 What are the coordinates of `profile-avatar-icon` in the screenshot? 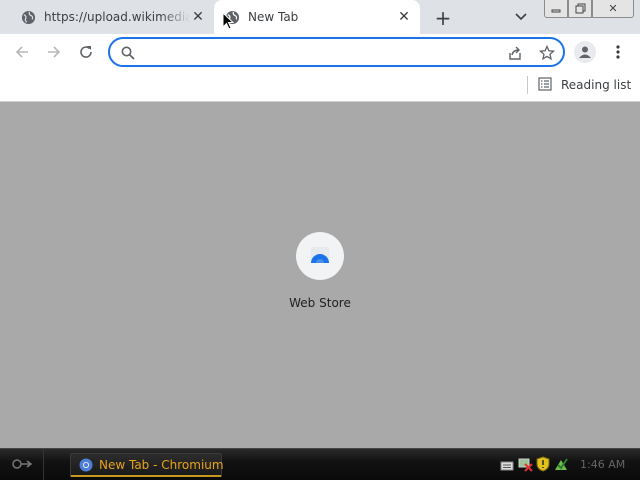 It's located at (585, 52).